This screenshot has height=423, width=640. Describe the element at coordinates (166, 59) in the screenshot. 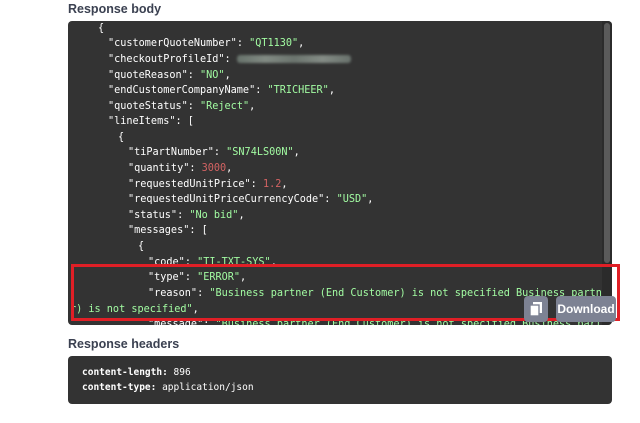

I see `json-key: "checkoutProfileId"` at that location.